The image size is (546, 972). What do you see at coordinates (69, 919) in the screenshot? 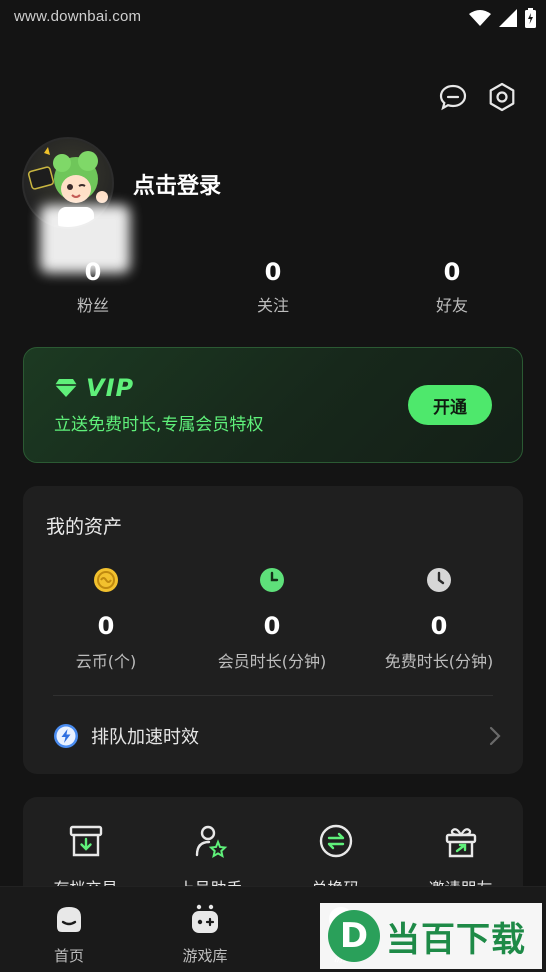
I see `home-icon` at bounding box center [69, 919].